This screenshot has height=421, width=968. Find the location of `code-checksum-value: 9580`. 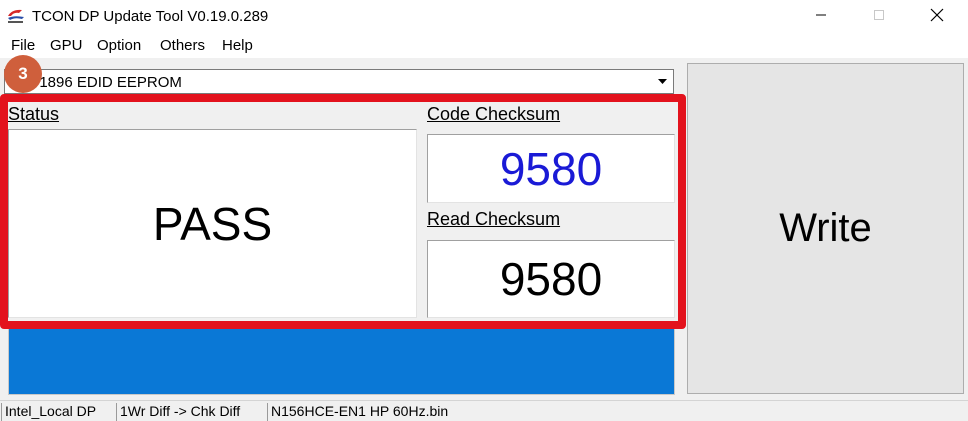

code-checksum-value: 9580 is located at coordinates (551, 168).